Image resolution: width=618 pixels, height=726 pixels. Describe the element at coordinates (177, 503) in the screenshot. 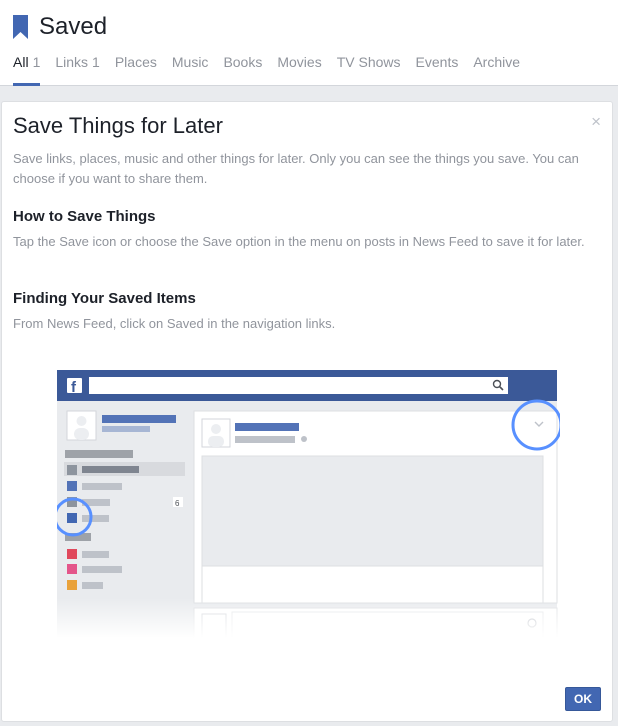

I see `illustration-badge: 6` at that location.